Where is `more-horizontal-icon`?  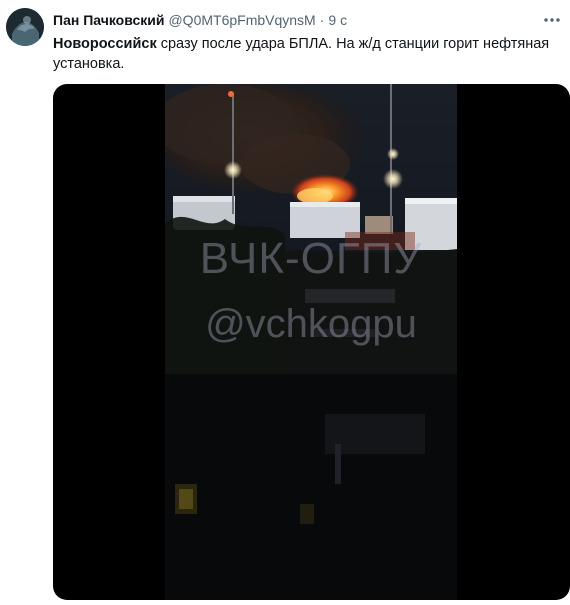
more-horizontal-icon is located at coordinates (552, 20).